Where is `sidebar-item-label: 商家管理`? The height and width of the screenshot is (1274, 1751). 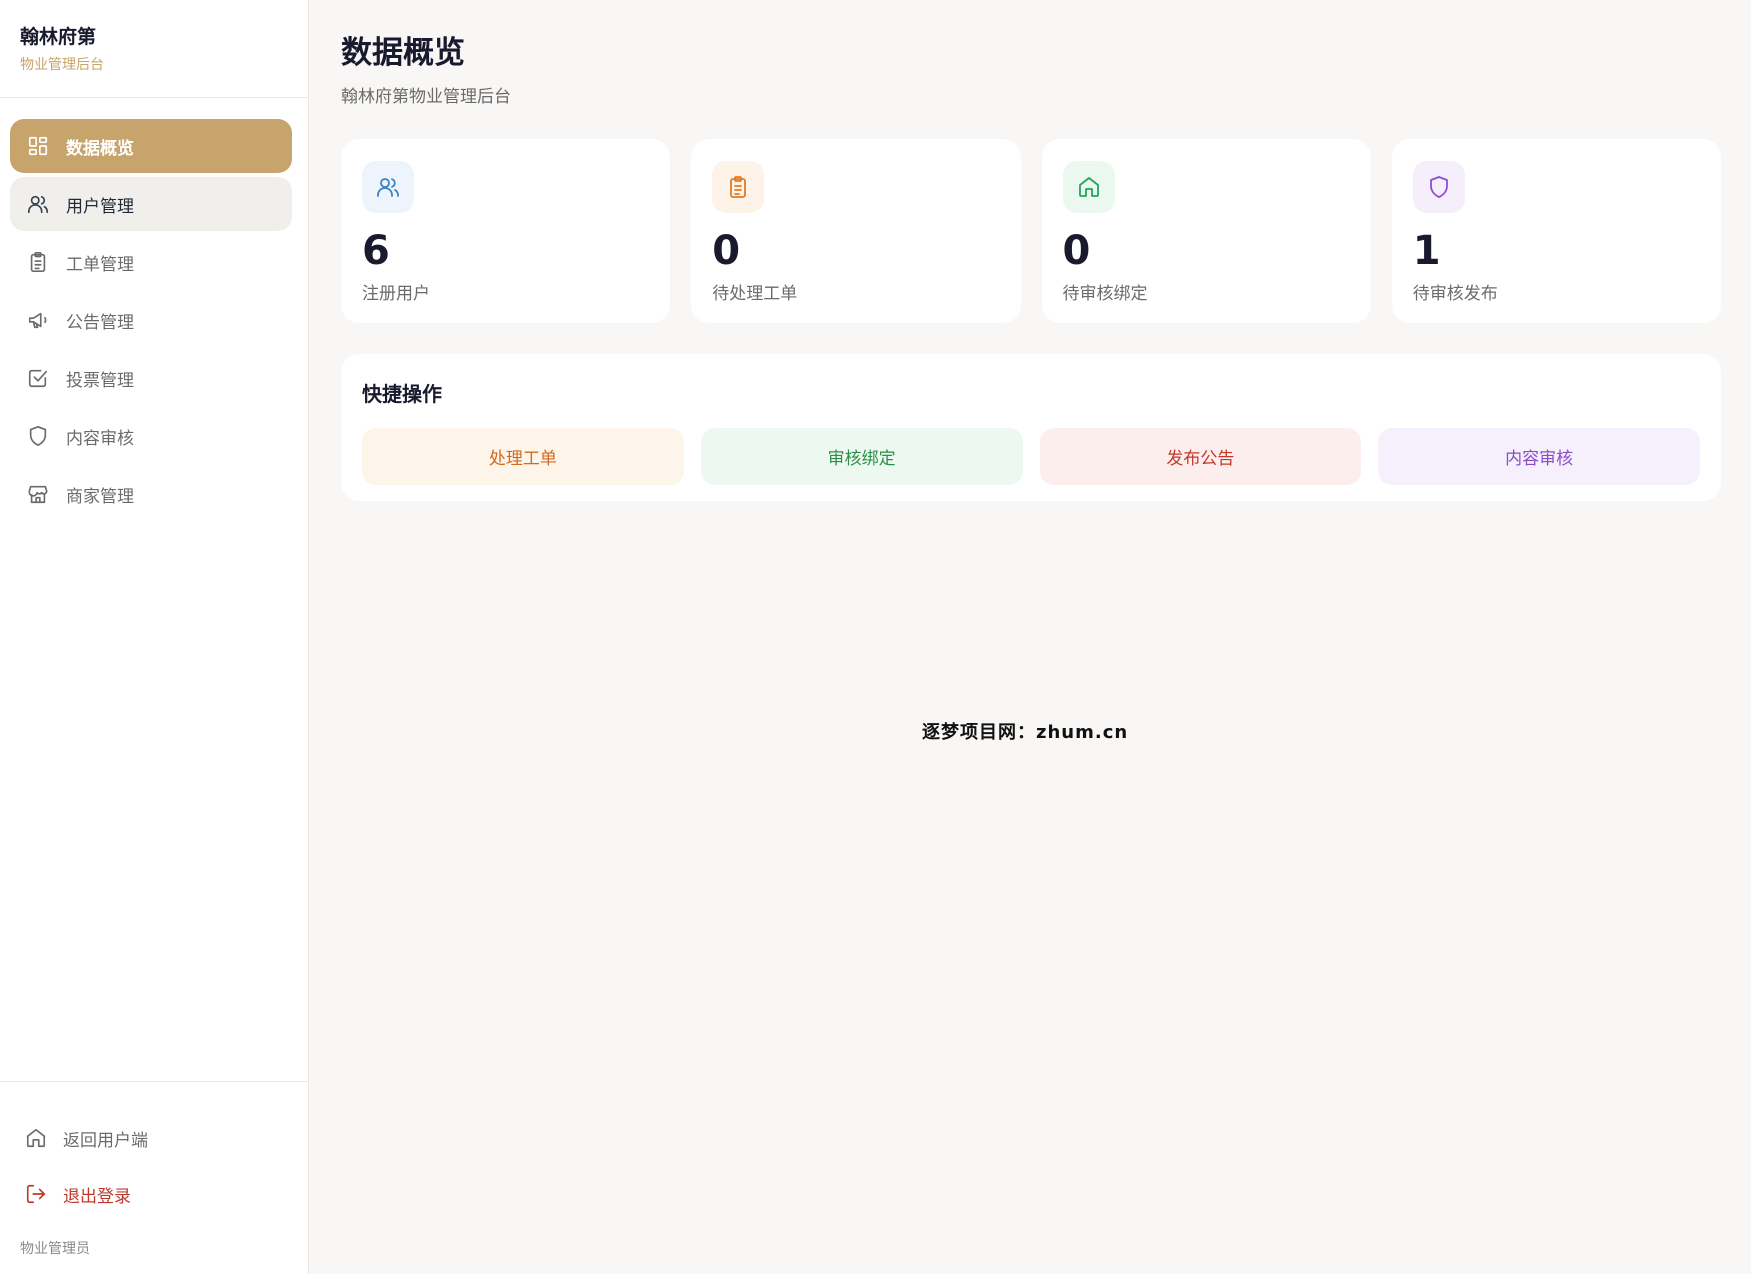 sidebar-item-label: 商家管理 is located at coordinates (100, 496).